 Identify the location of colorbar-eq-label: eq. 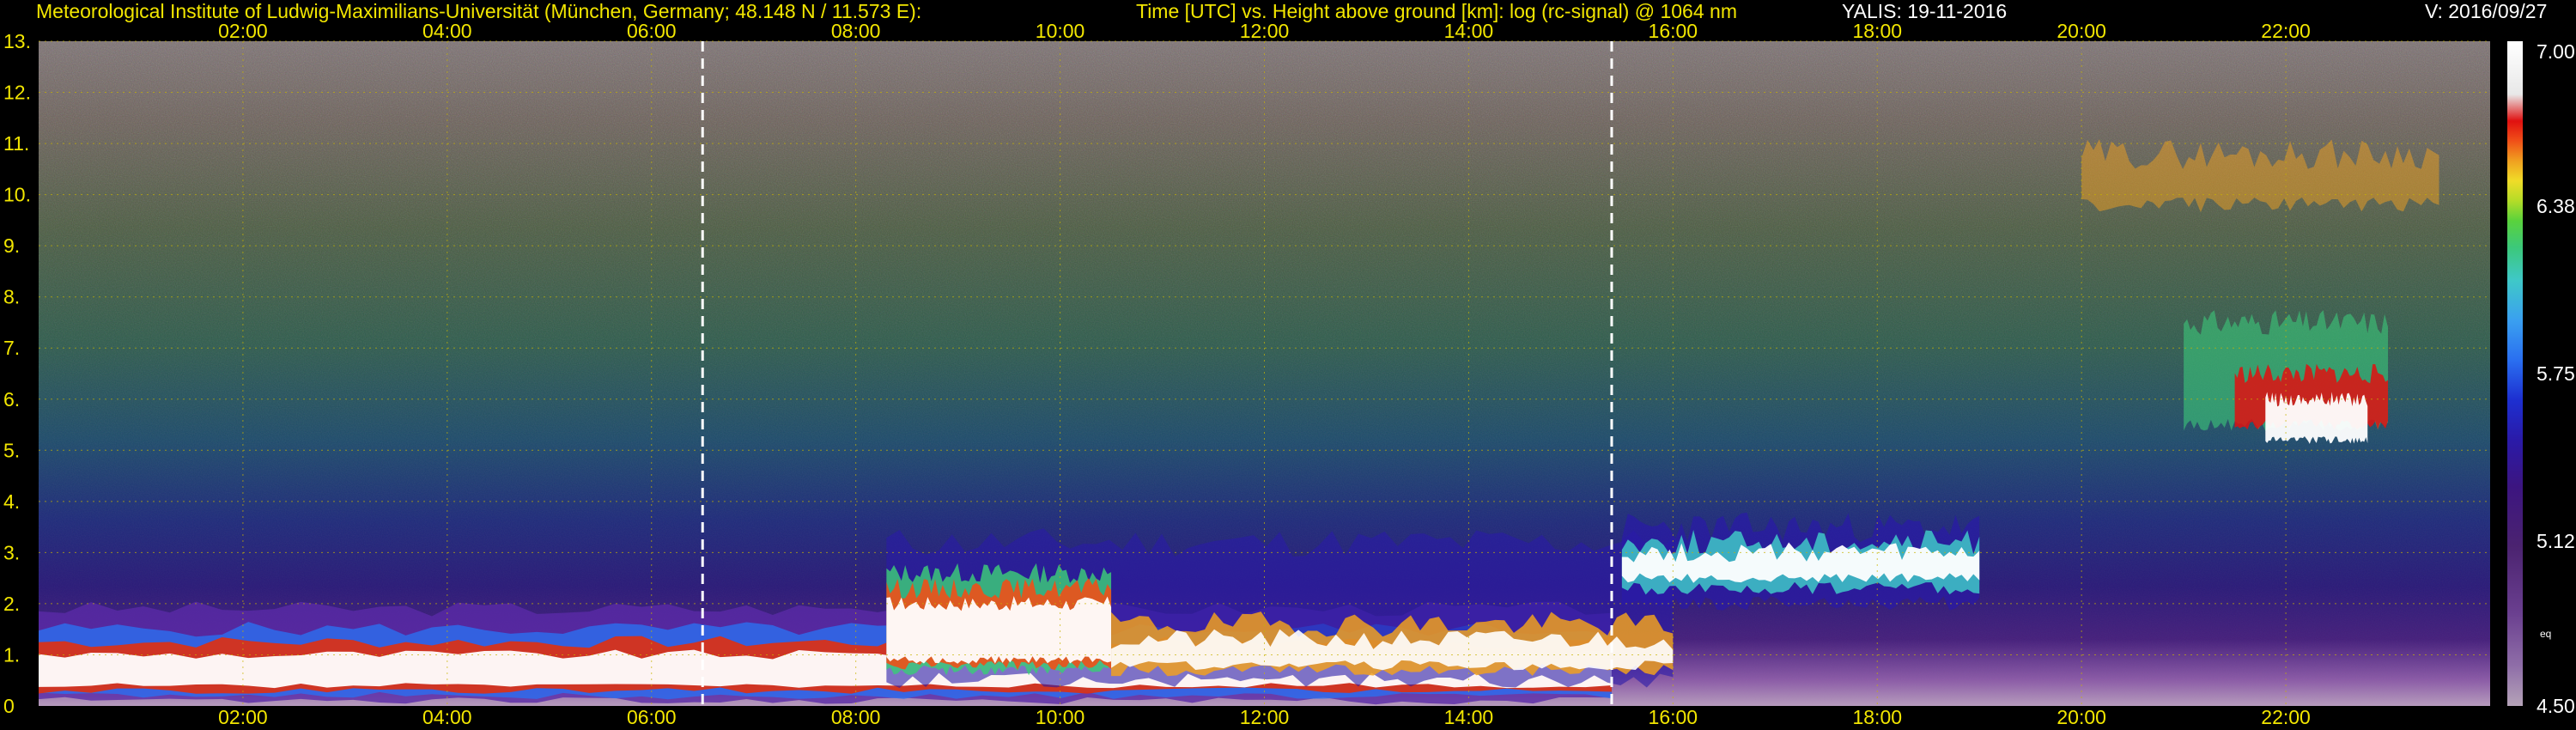
(2545, 634).